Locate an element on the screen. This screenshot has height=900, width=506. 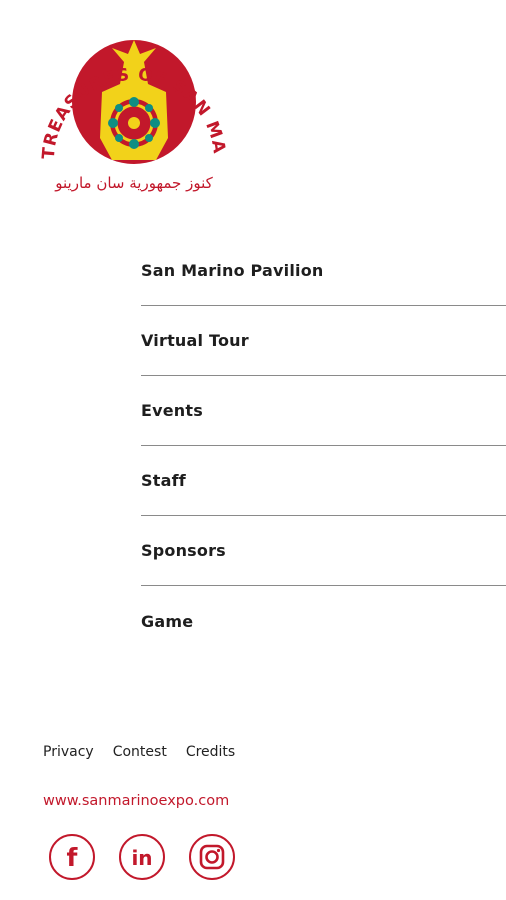
menu-item-label: Sponsors is located at coordinates (183, 550).